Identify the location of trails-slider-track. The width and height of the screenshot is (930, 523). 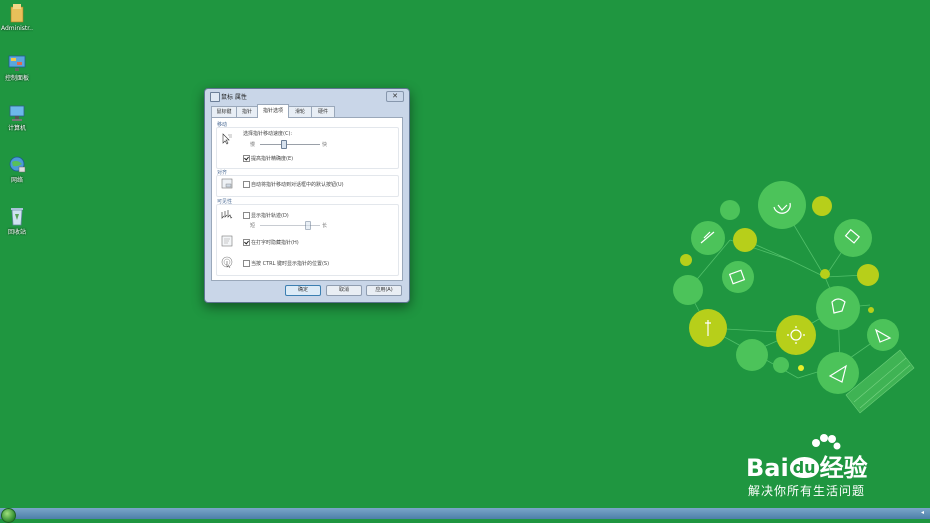
(290, 225).